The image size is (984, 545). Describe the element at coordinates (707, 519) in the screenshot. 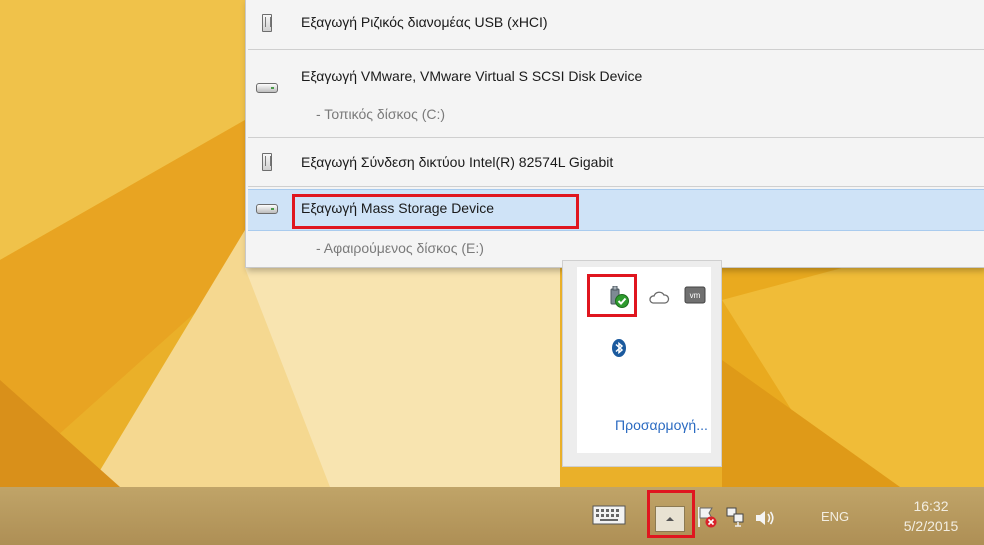

I see `action-center-flag-icon` at that location.